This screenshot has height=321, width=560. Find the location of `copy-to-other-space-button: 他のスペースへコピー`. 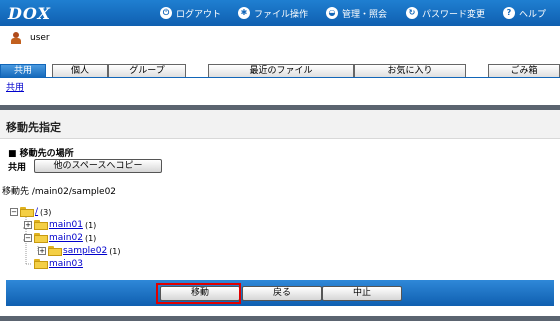

copy-to-other-space-button: 他のスペースへコピー is located at coordinates (98, 166).